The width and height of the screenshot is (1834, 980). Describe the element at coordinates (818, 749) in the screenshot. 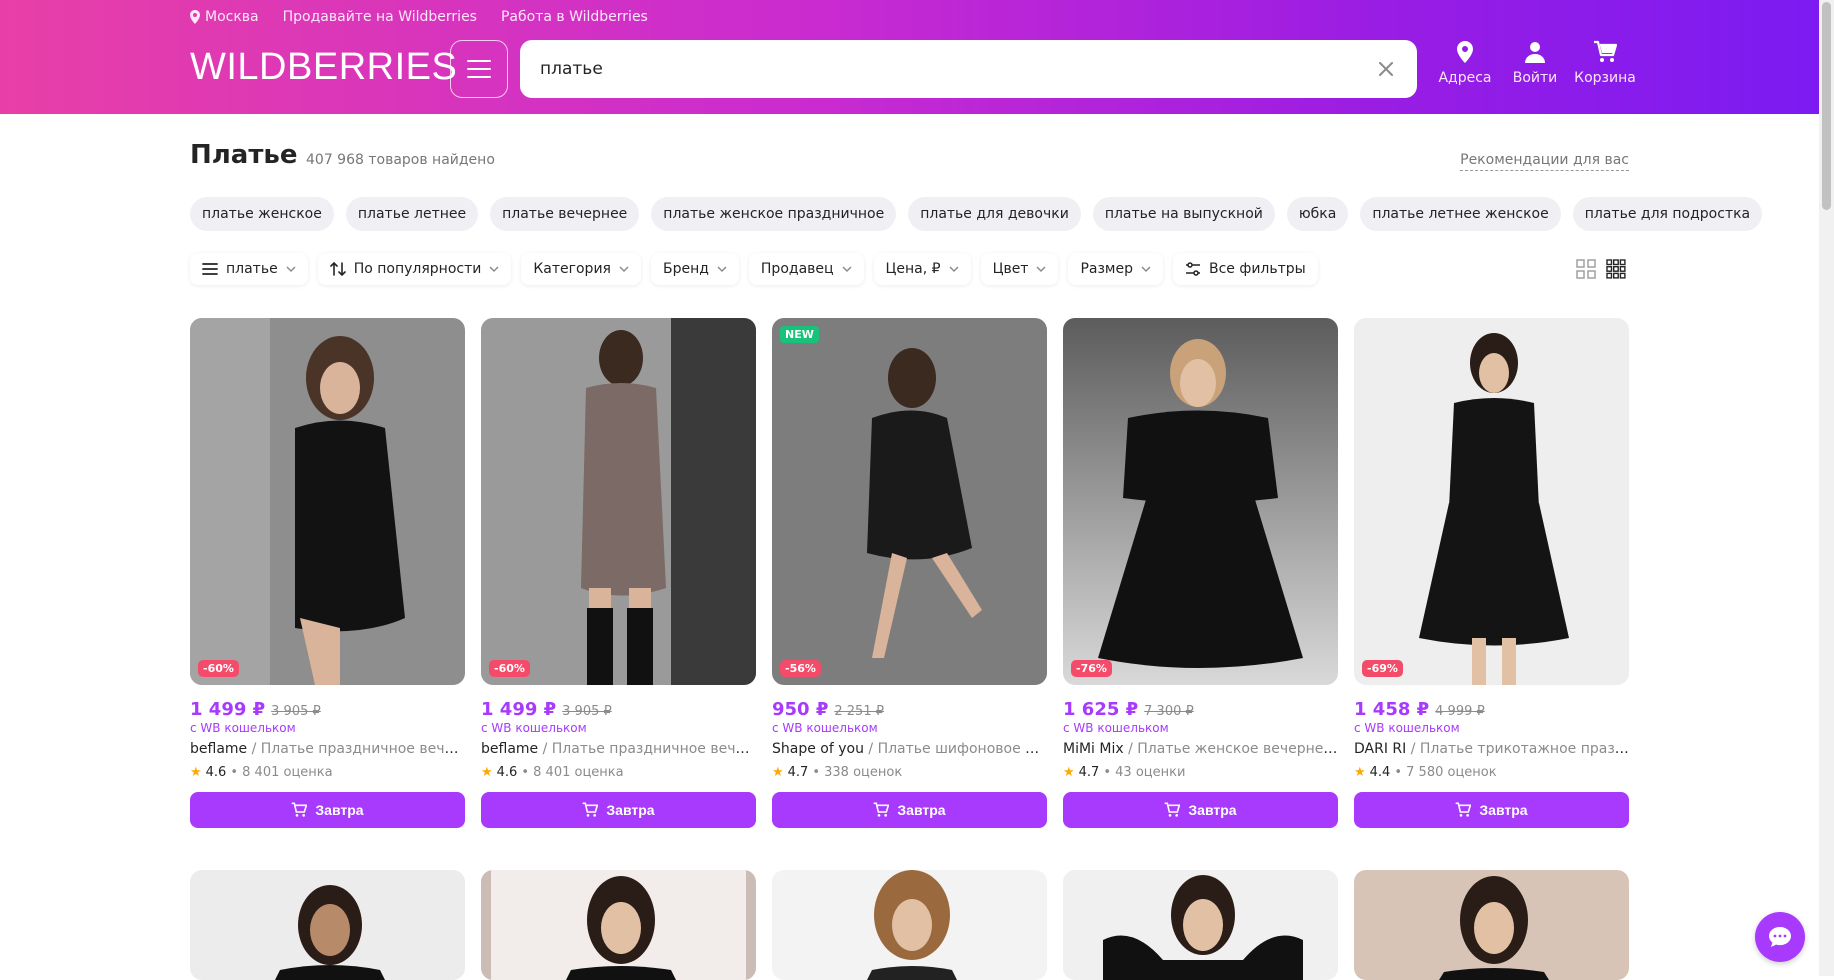

I see `brand-name: Shape of you` at that location.